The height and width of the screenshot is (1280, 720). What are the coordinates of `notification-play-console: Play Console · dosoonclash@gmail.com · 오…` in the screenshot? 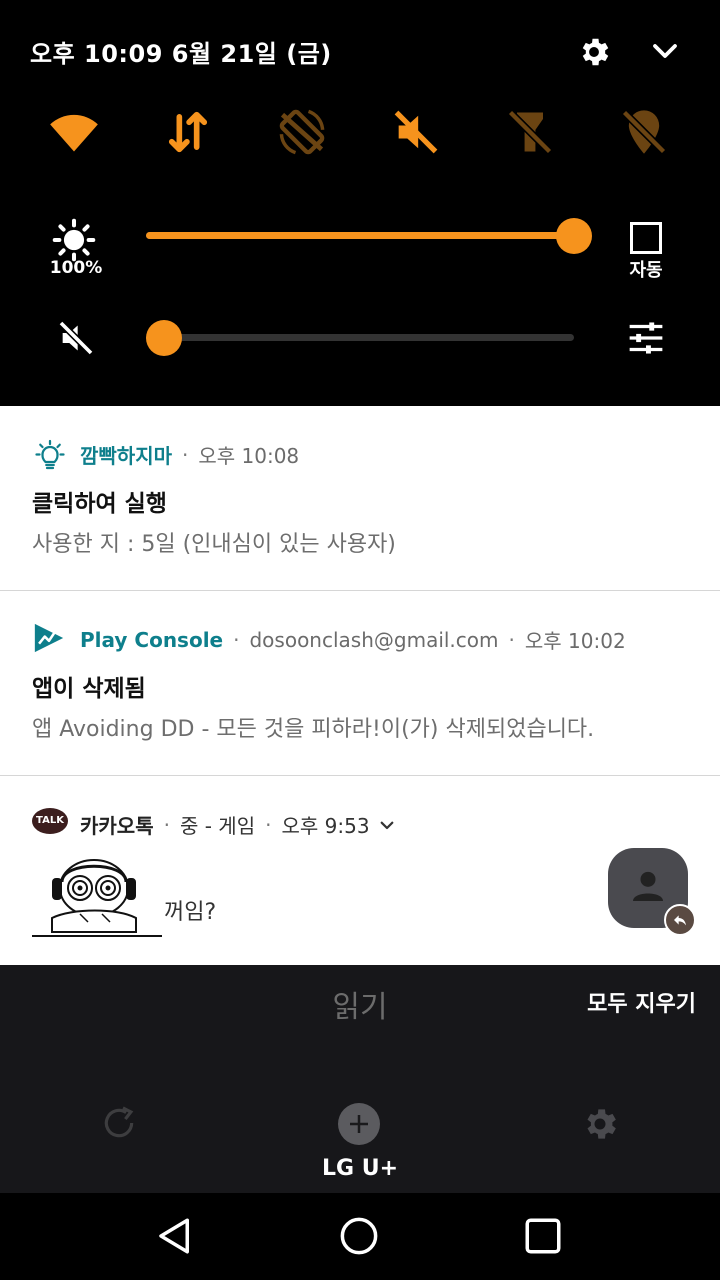 It's located at (360, 683).